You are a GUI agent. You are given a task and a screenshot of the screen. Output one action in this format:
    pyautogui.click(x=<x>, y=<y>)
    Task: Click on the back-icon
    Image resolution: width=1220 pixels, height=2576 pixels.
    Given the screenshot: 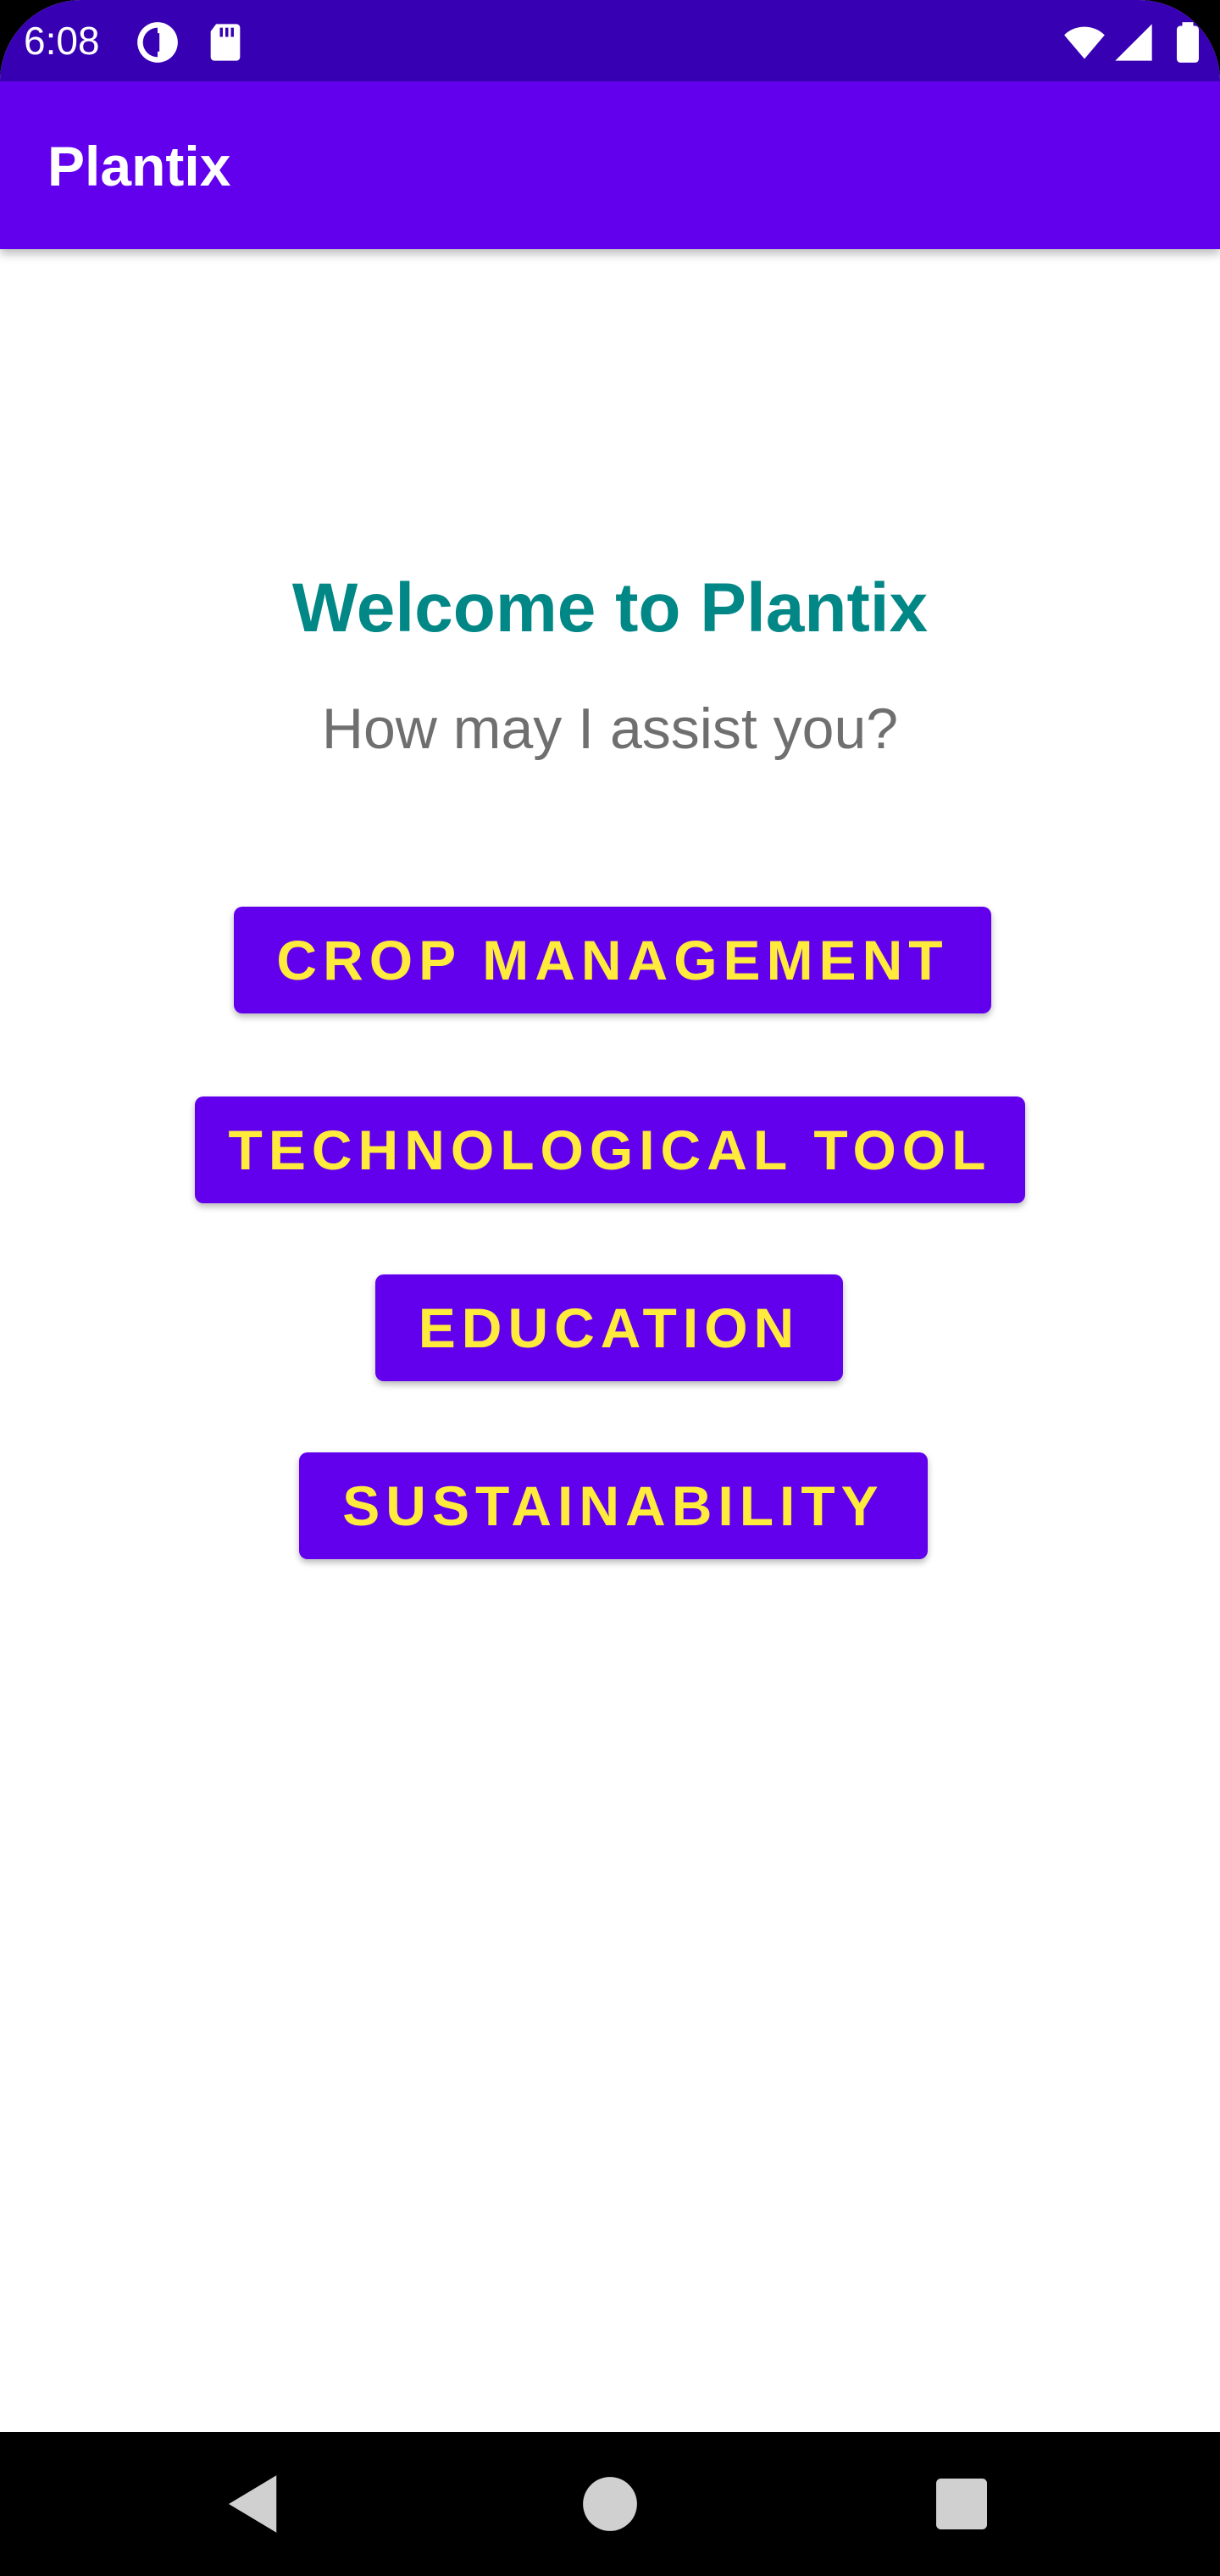 What is the action you would take?
    pyautogui.click(x=254, y=2504)
    